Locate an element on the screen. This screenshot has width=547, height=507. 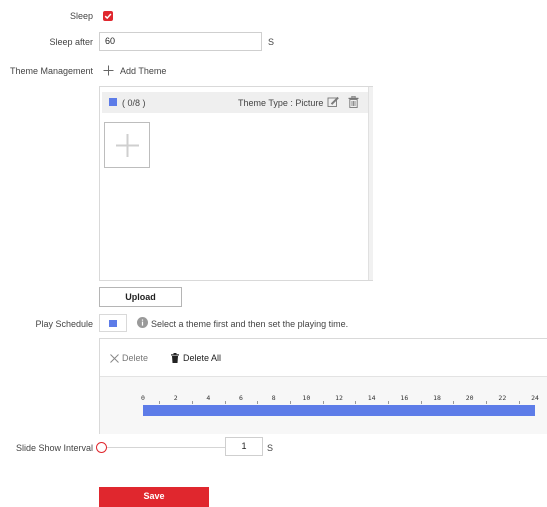
sleep-checkbox is located at coordinates (108, 16).